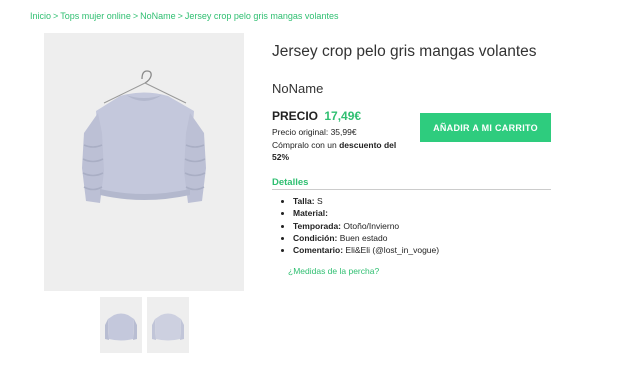 The image size is (617, 380). Describe the element at coordinates (290, 182) in the screenshot. I see `details-heading: Detalles` at that location.